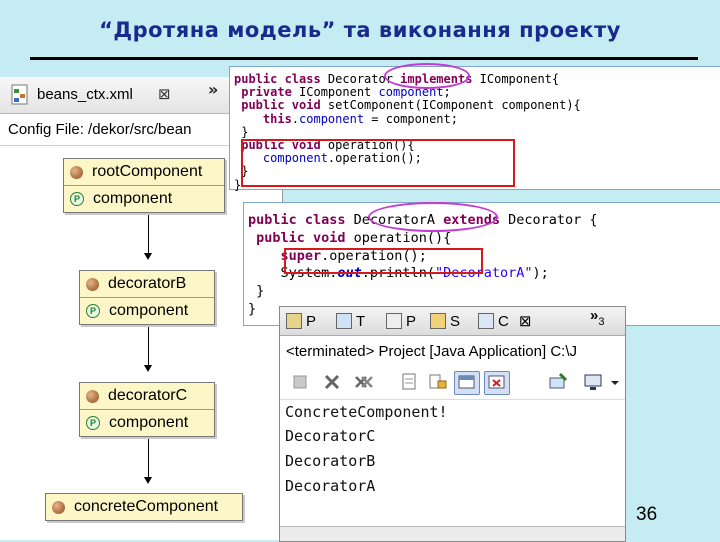  Describe the element at coordinates (364, 382) in the screenshot. I see `remove-all-button` at that location.